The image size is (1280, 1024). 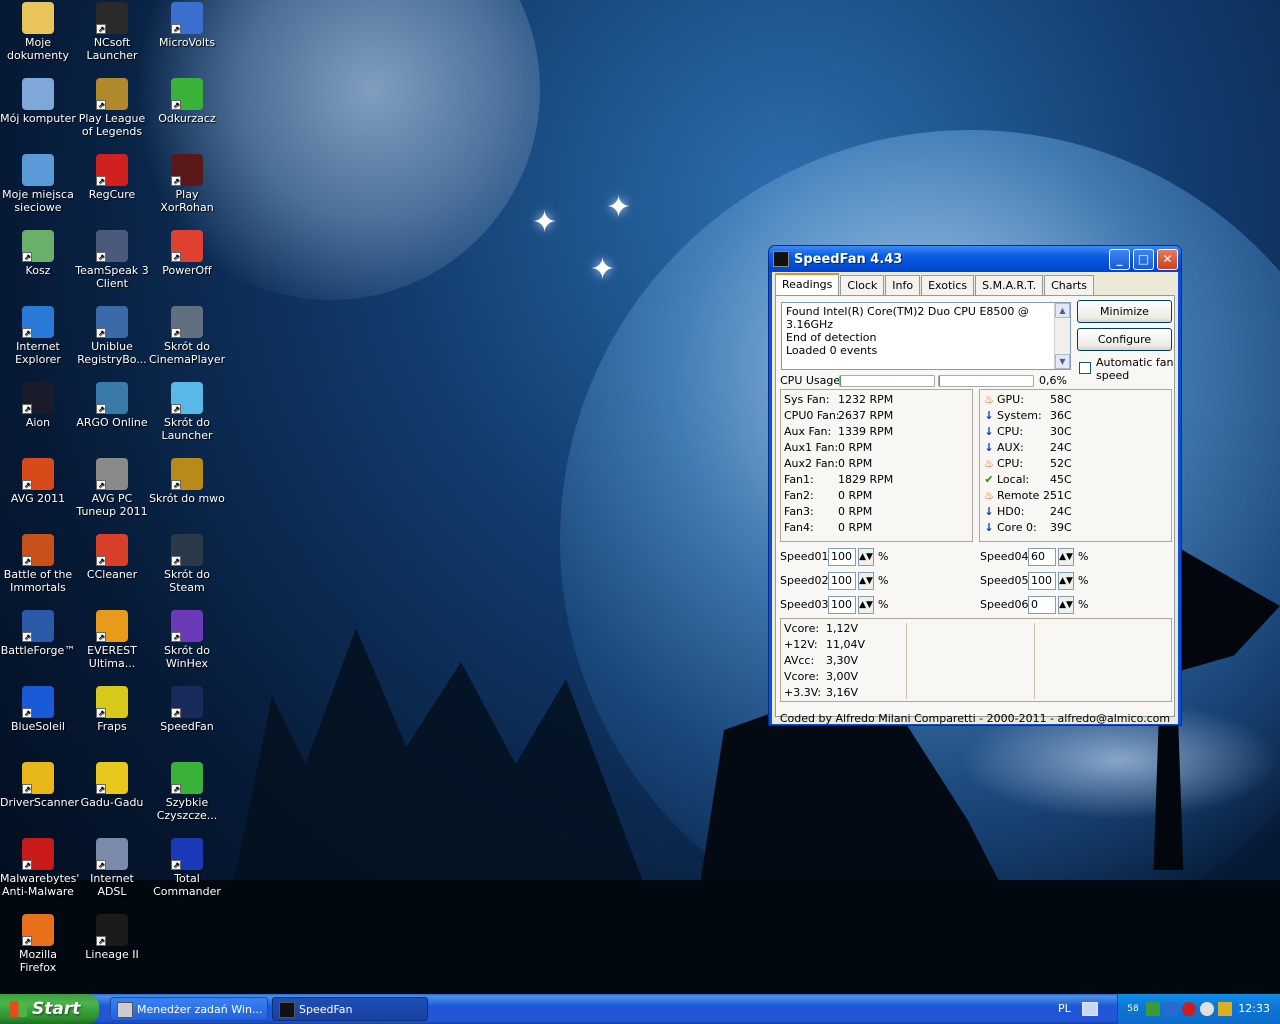 I want to click on fan-rpm: 1829 RPM, so click(x=866, y=479).